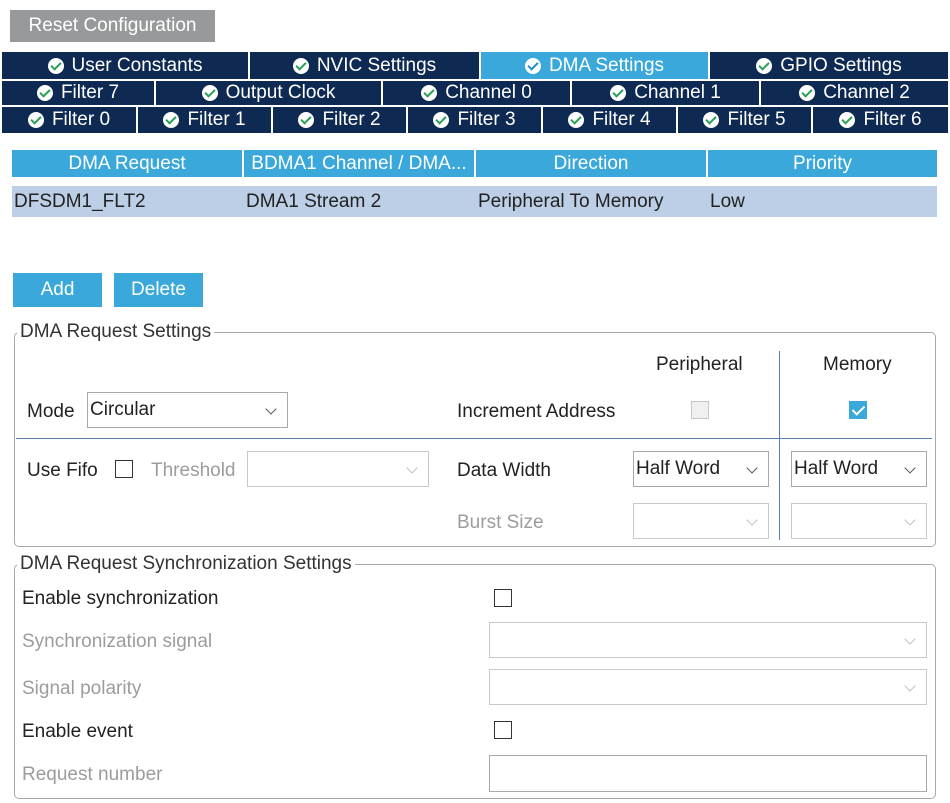 Image resolution: width=950 pixels, height=803 pixels. I want to click on tab-filter-7: Filter 7, so click(78, 93).